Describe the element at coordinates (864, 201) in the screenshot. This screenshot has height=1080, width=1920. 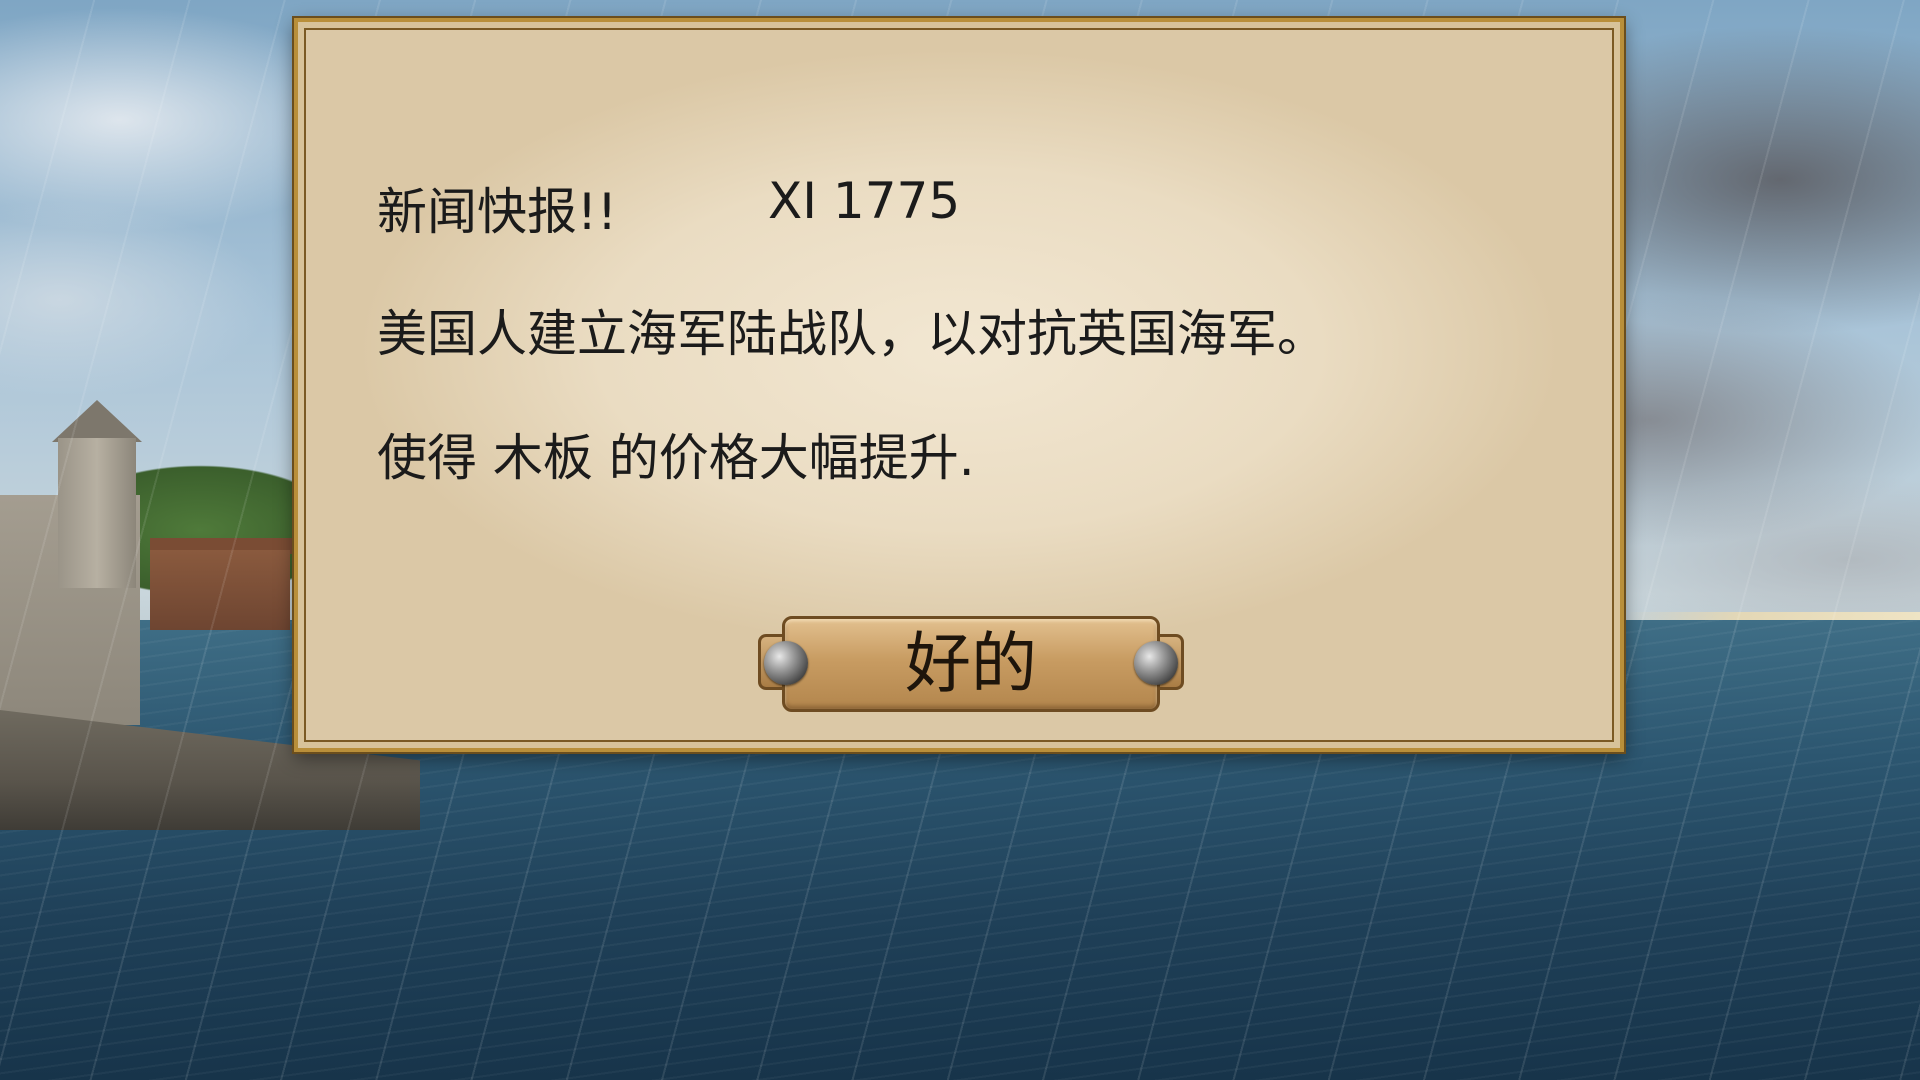
I see `news-date: XI 1775` at that location.